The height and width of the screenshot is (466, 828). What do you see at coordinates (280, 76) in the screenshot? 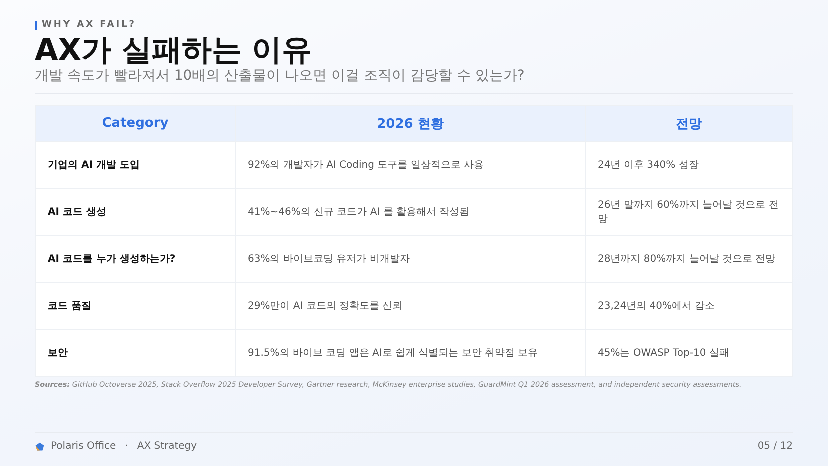
I see `slide-subtitle: 개발 속도가 빨라져서 10배의 산출물이 나오면 이걸 조직이 감당할 수 있는가?` at bounding box center [280, 76].